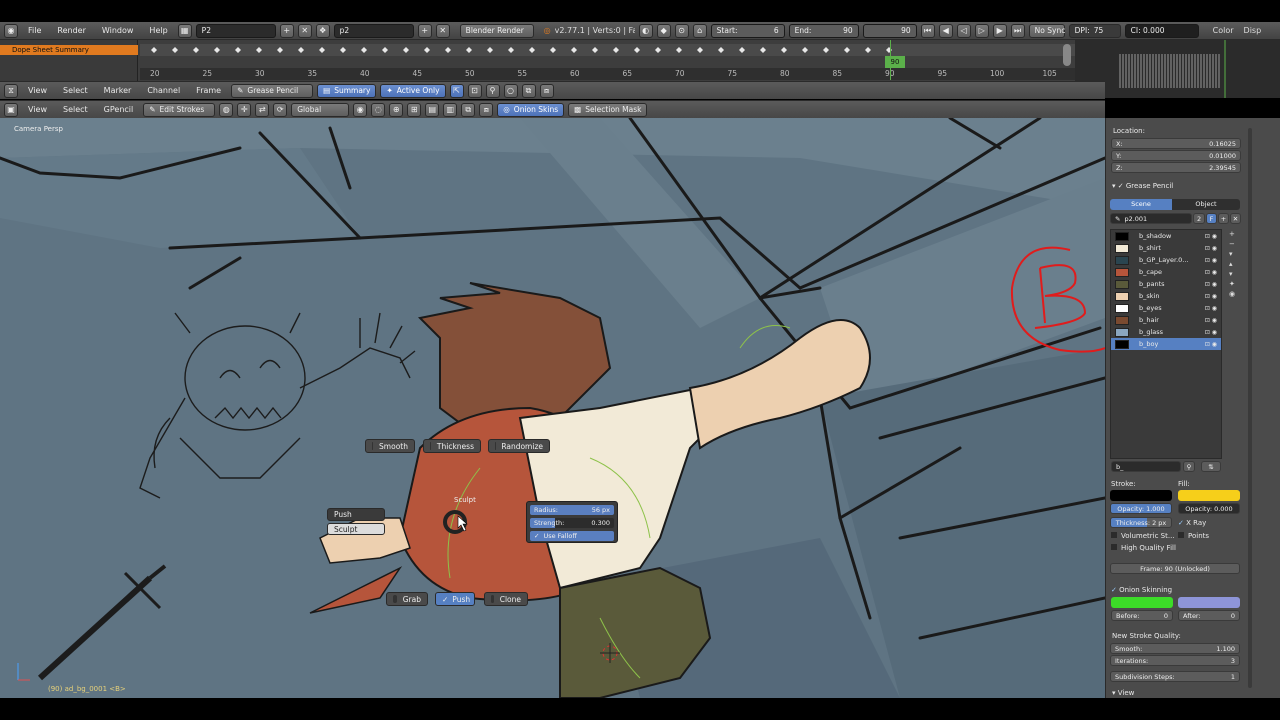 The image size is (1280, 720). What do you see at coordinates (510, 90) in the screenshot?
I see `ghost-icon: ○` at bounding box center [510, 90].